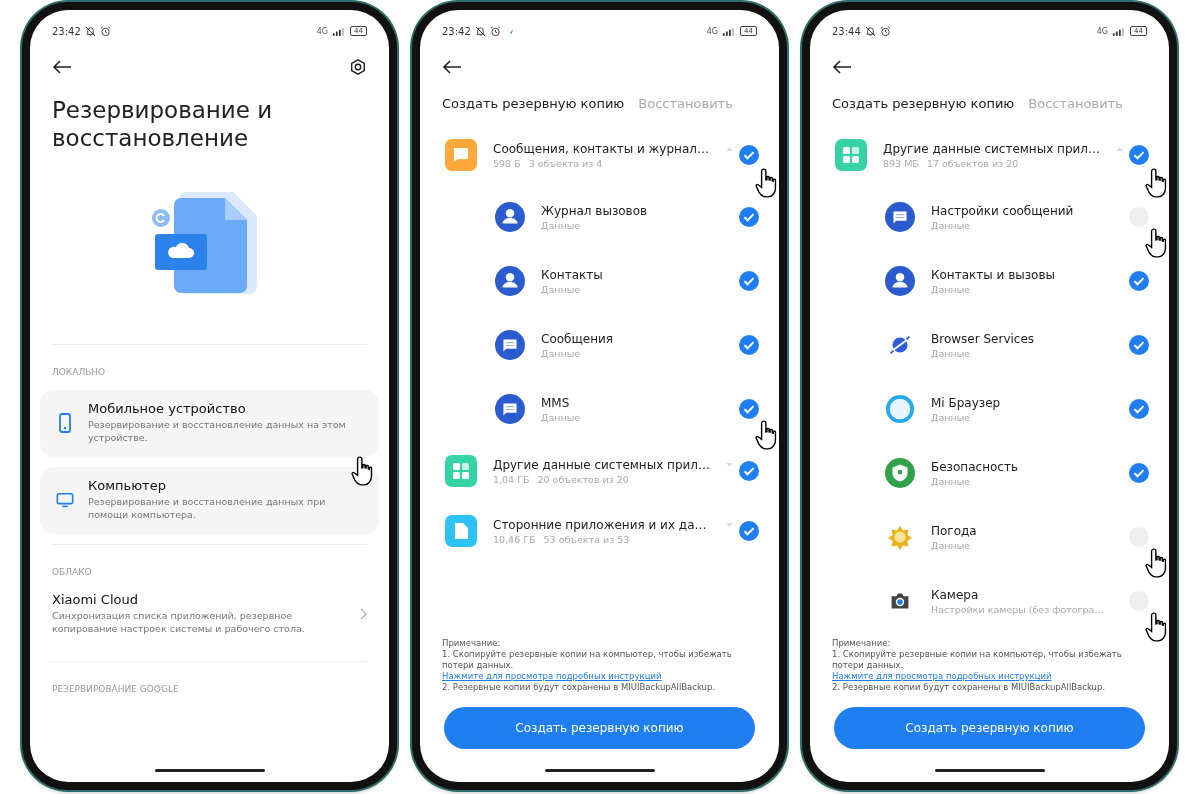  I want to click on backup-group-row: Другие данные системных прил… 1,04 ГБ 20 объектов из 20, so click(599, 471).